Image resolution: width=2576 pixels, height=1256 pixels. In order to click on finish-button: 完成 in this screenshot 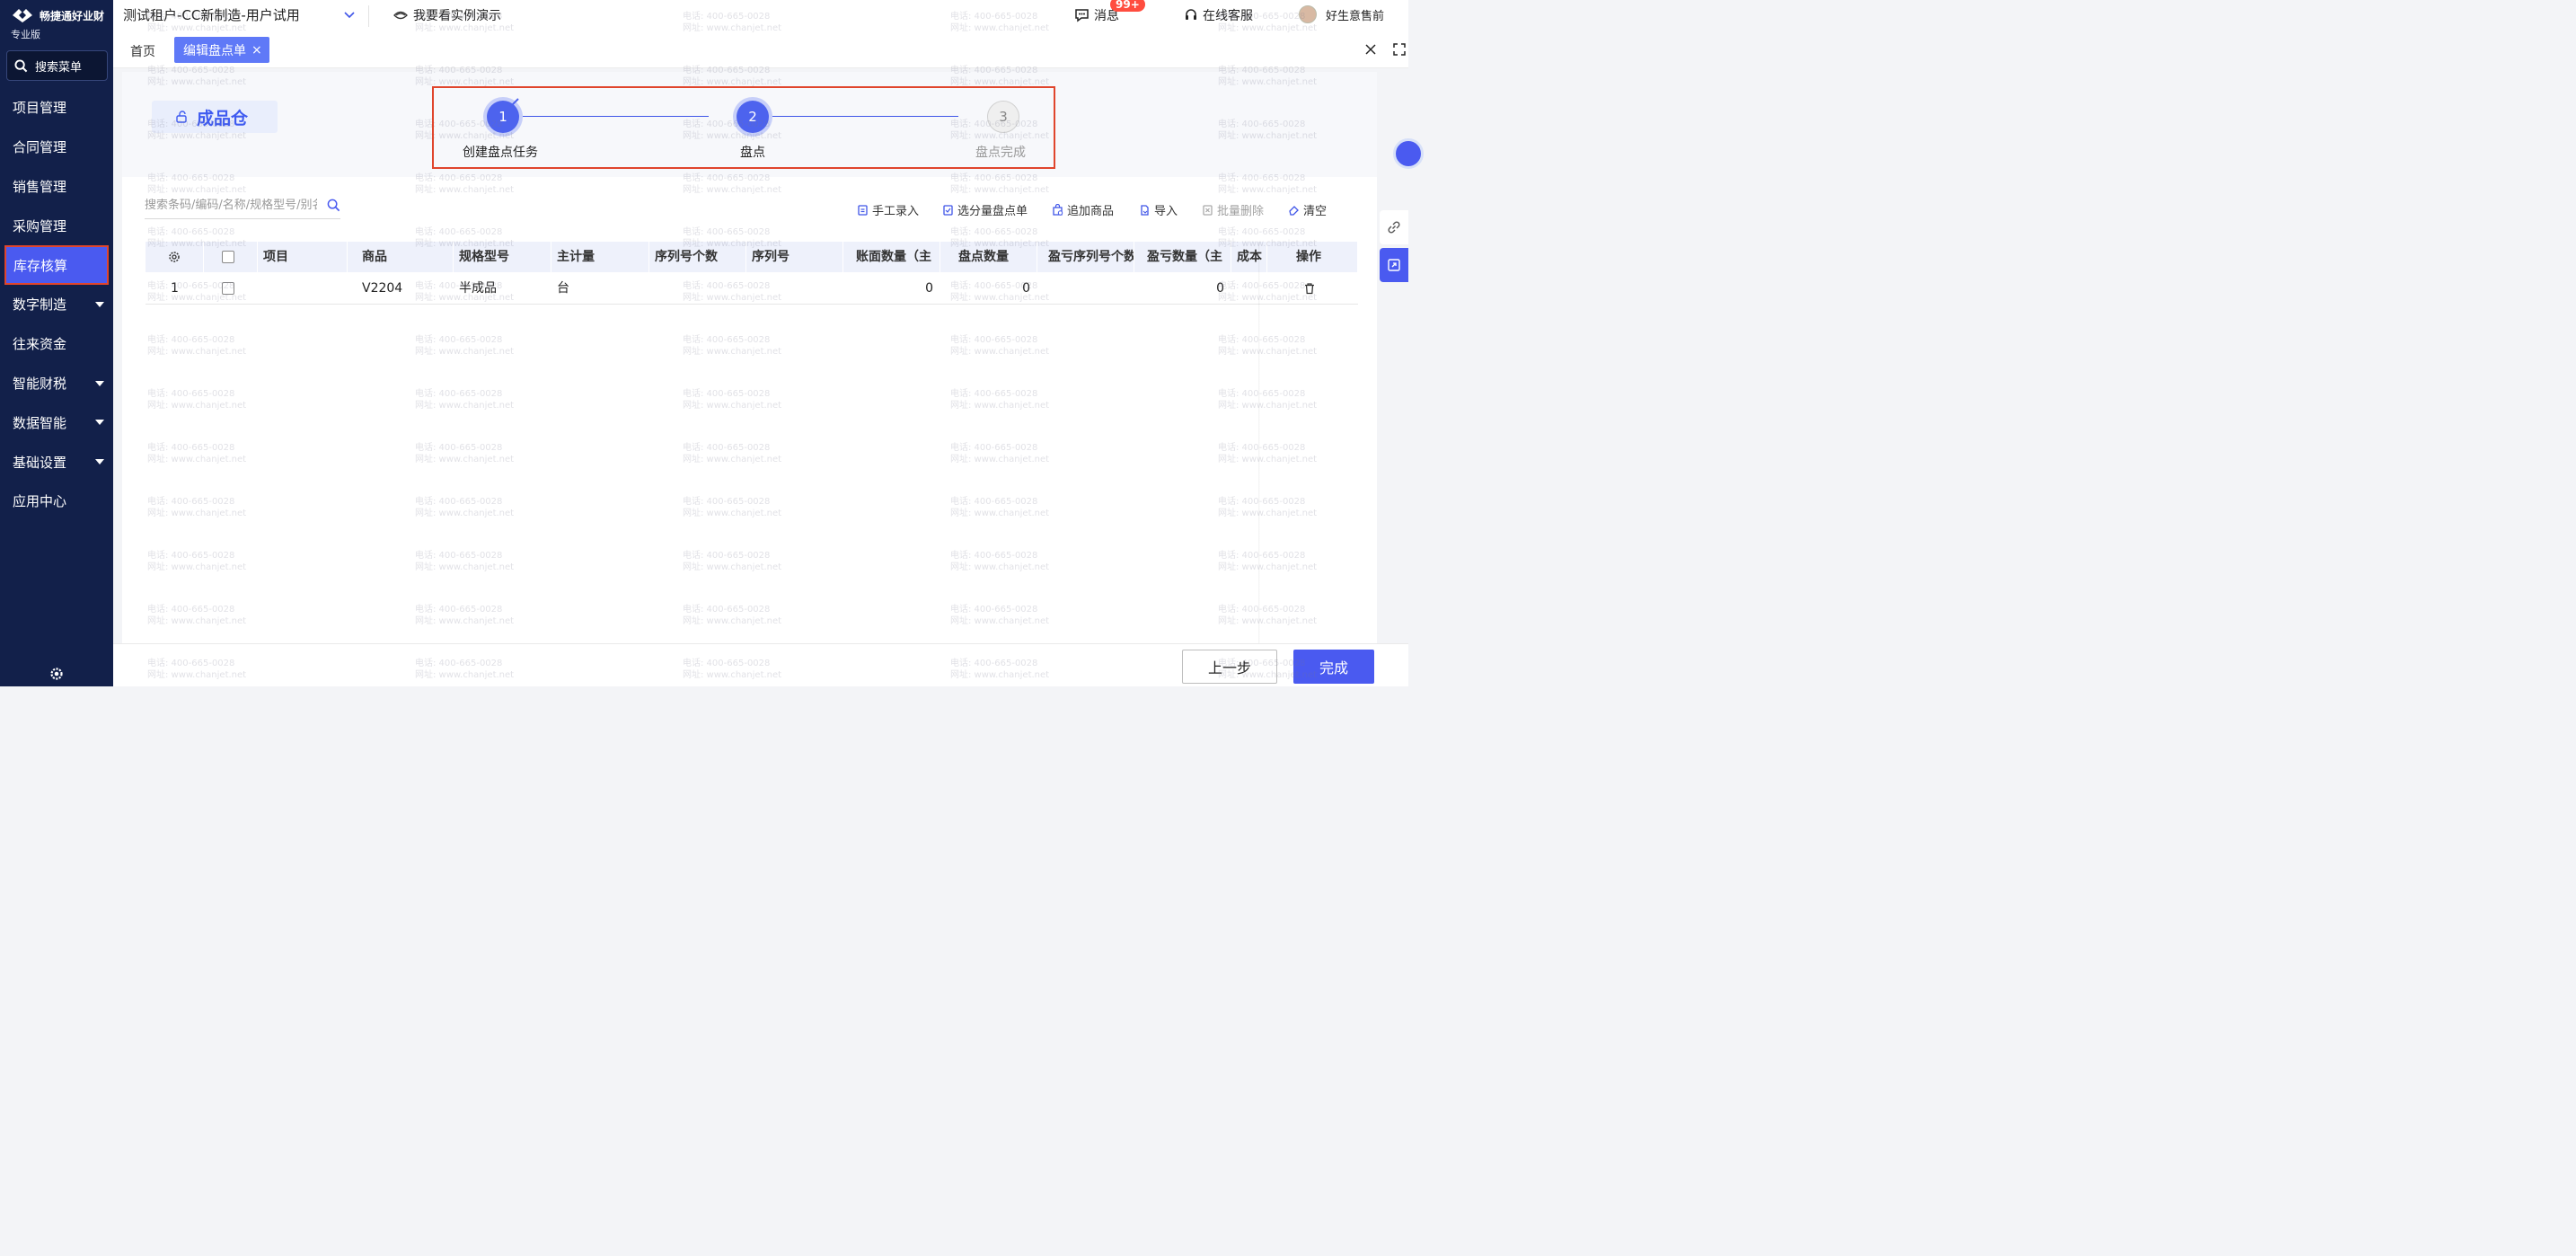, I will do `click(1333, 667)`.